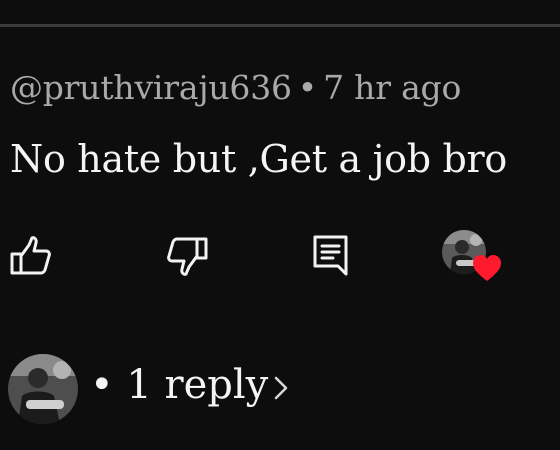  Describe the element at coordinates (392, 87) in the screenshot. I see `comment-time: 7 hr ago` at that location.